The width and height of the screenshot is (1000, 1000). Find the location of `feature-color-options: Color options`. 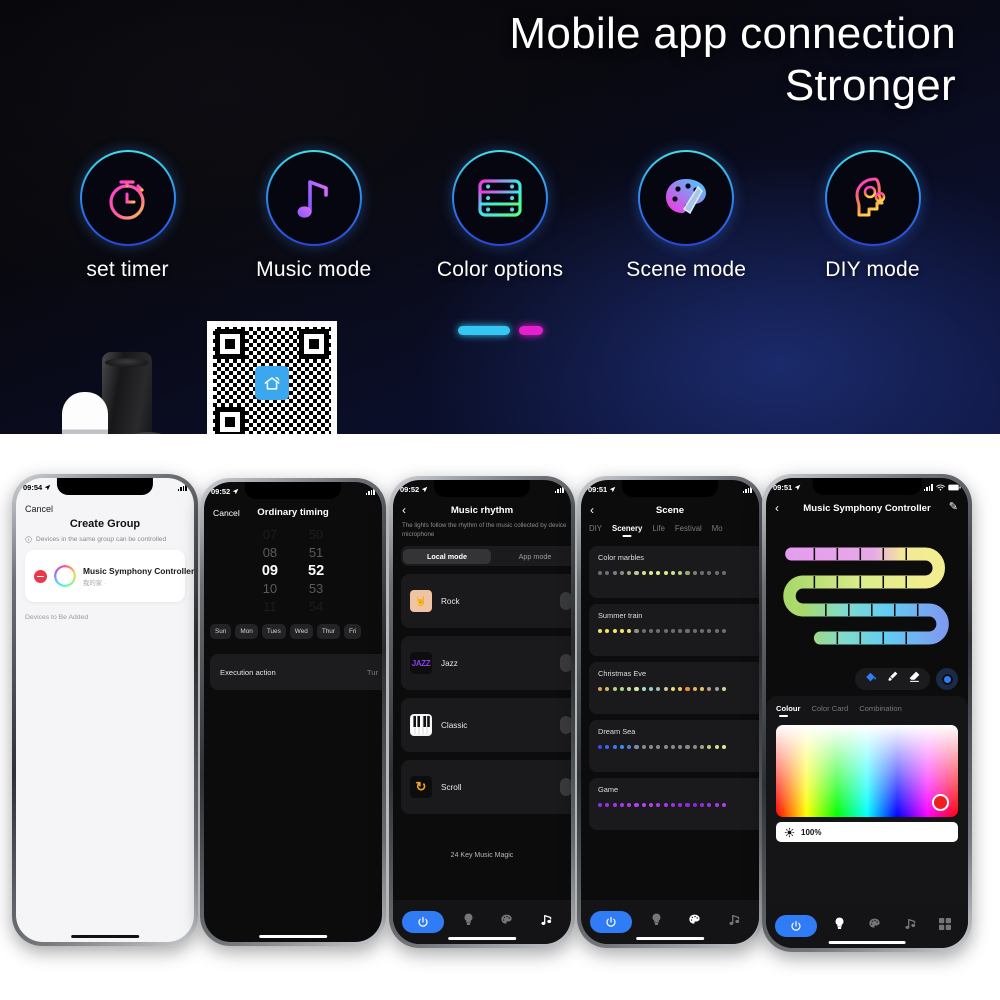

feature-color-options: Color options is located at coordinates (500, 216).